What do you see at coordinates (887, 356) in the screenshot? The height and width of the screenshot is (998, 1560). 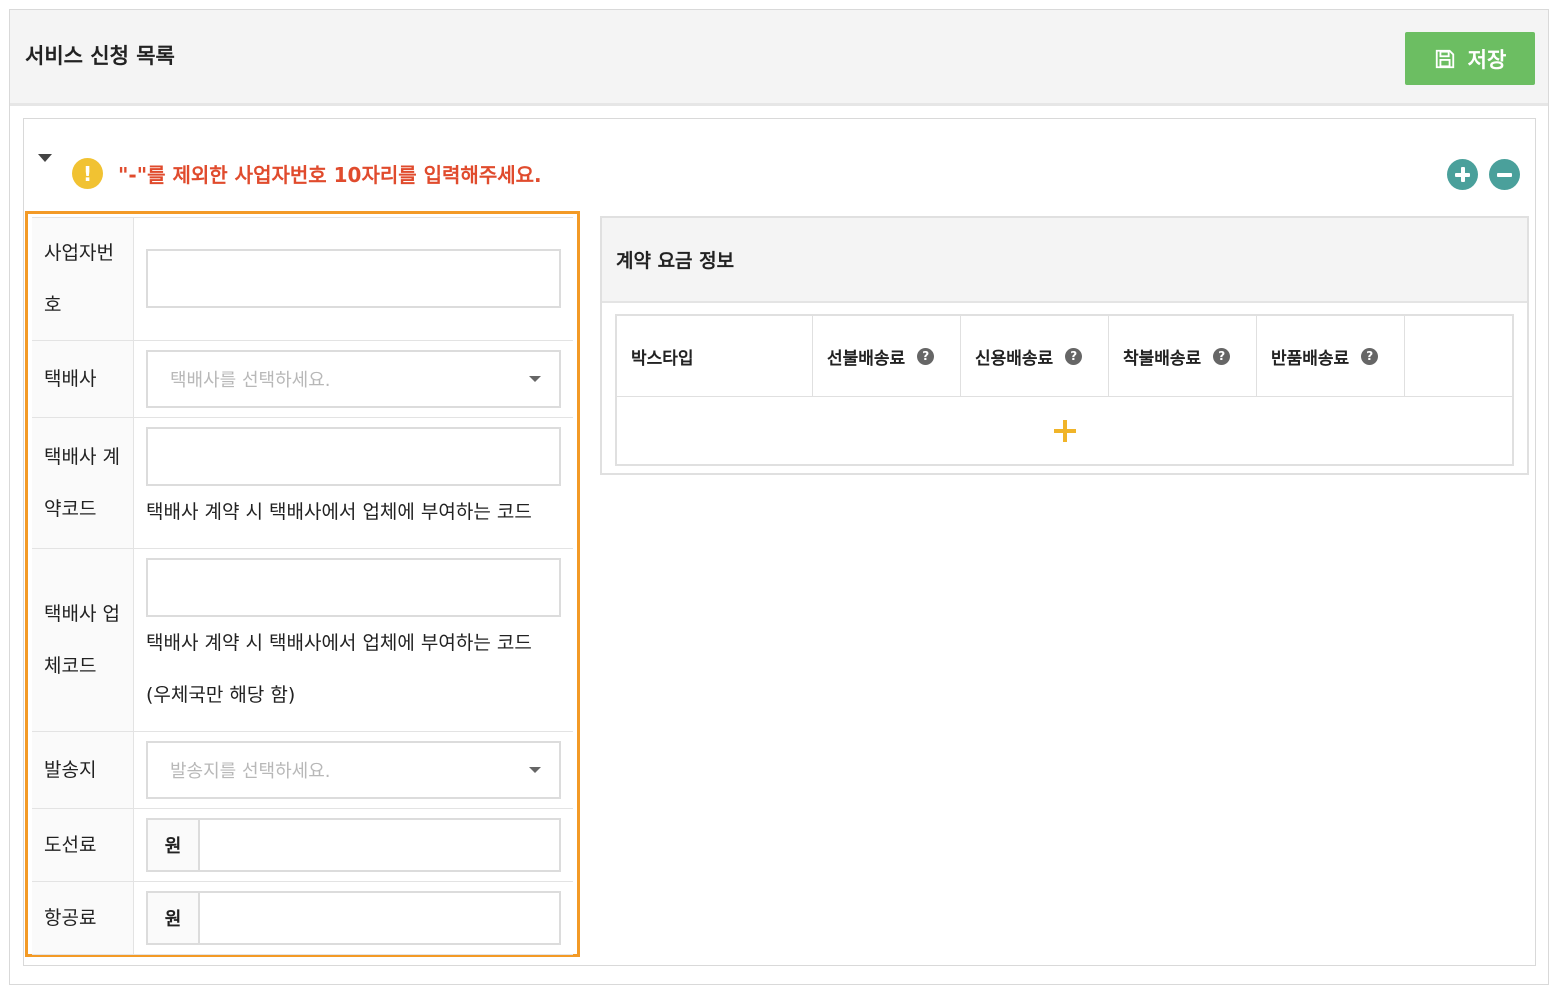 I see `column-prepaid-fee: 선불배송료 ?` at bounding box center [887, 356].